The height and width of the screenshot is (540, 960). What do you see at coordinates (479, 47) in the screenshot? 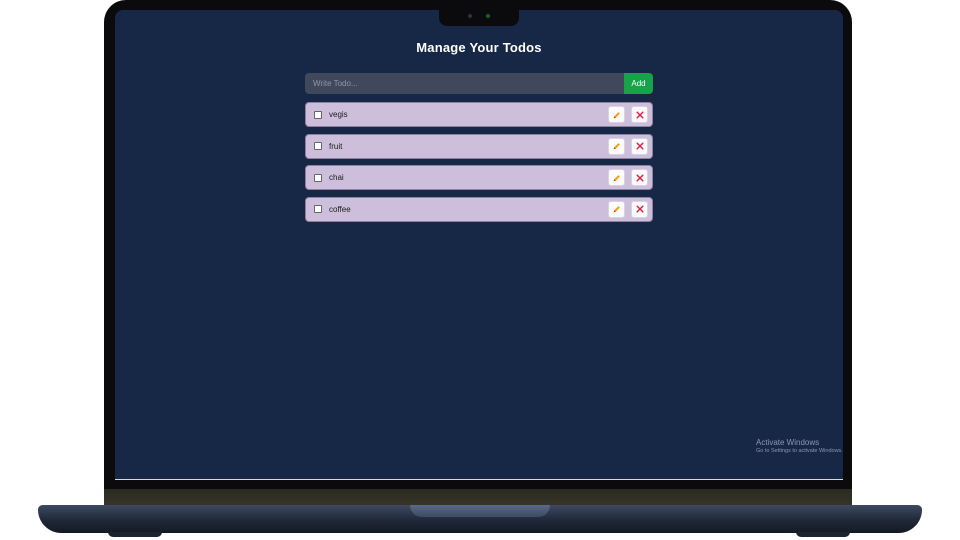
I see `page-title: Manage Your Todos` at bounding box center [479, 47].